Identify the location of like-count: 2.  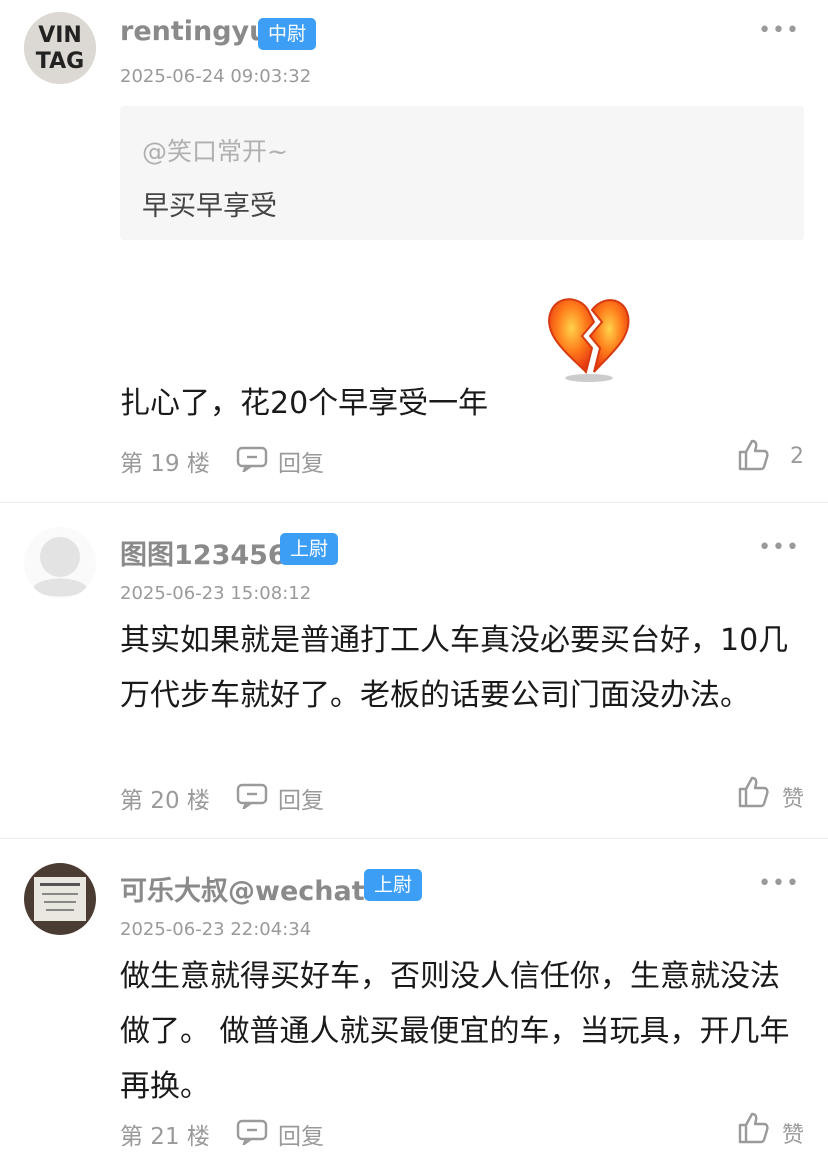
(797, 456).